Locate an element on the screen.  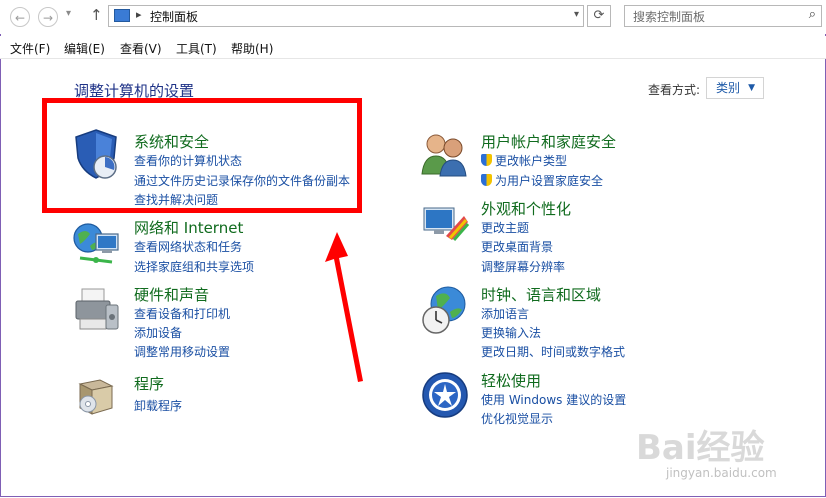
category-hardware-sound: 硬件和声音 is located at coordinates (171, 294).